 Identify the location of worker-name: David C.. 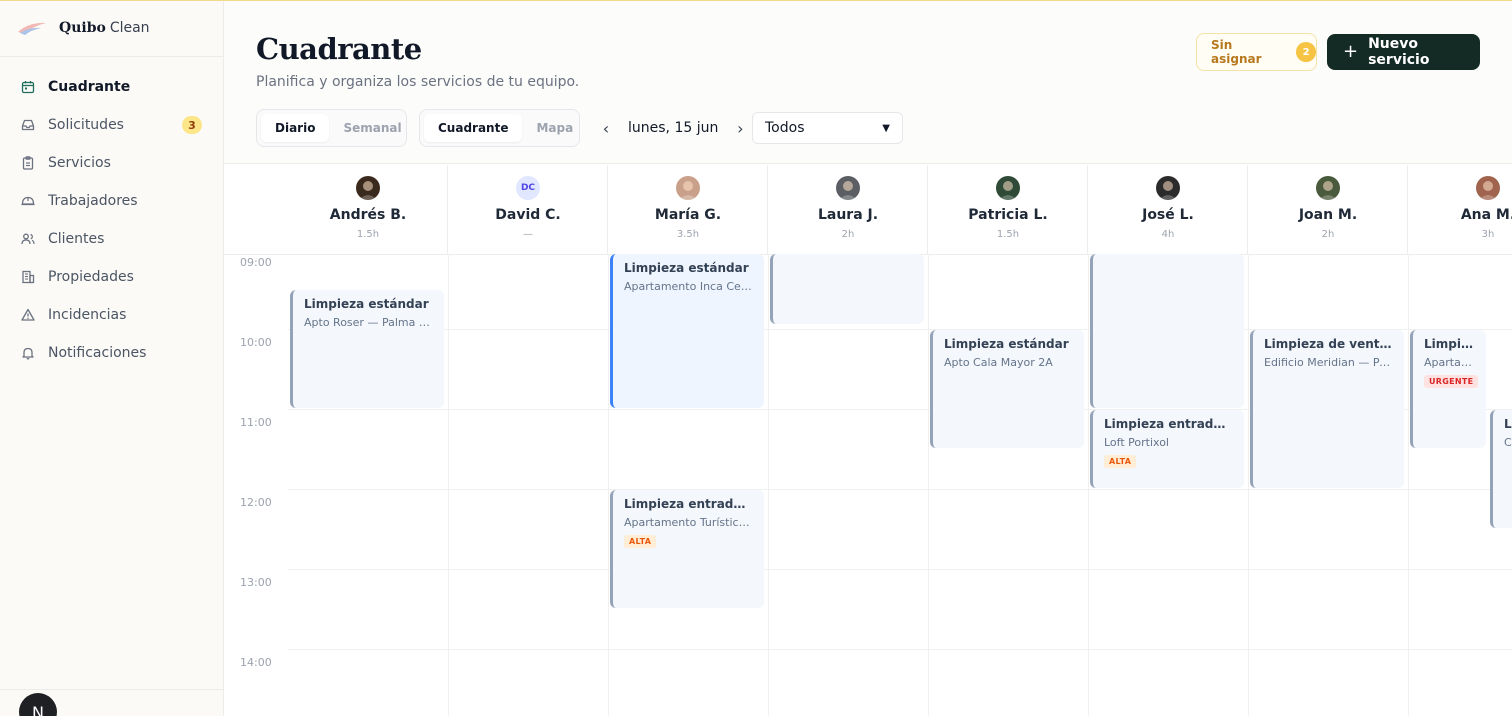
(528, 215).